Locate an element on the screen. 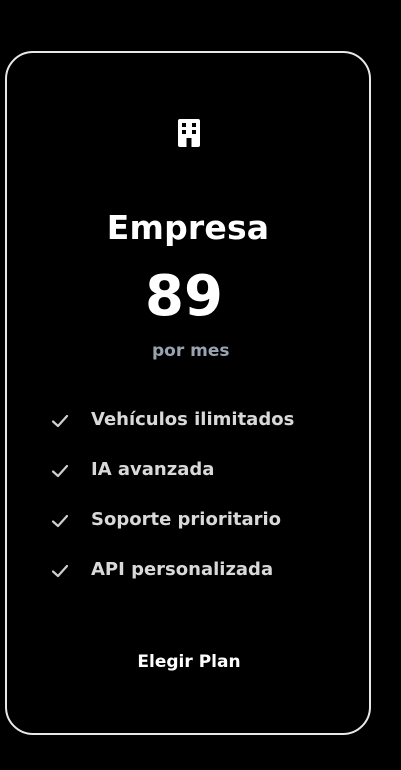 The height and width of the screenshot is (770, 401). choose-plan-button: Elegir Plan is located at coordinates (189, 662).